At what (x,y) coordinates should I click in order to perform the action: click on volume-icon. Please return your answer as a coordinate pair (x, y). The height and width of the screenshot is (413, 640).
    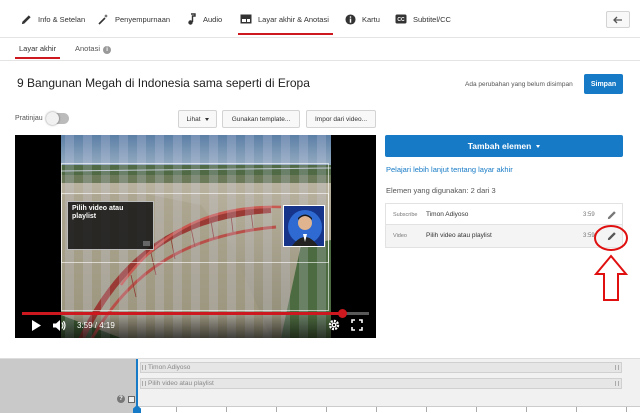
    Looking at the image, I should click on (60, 325).